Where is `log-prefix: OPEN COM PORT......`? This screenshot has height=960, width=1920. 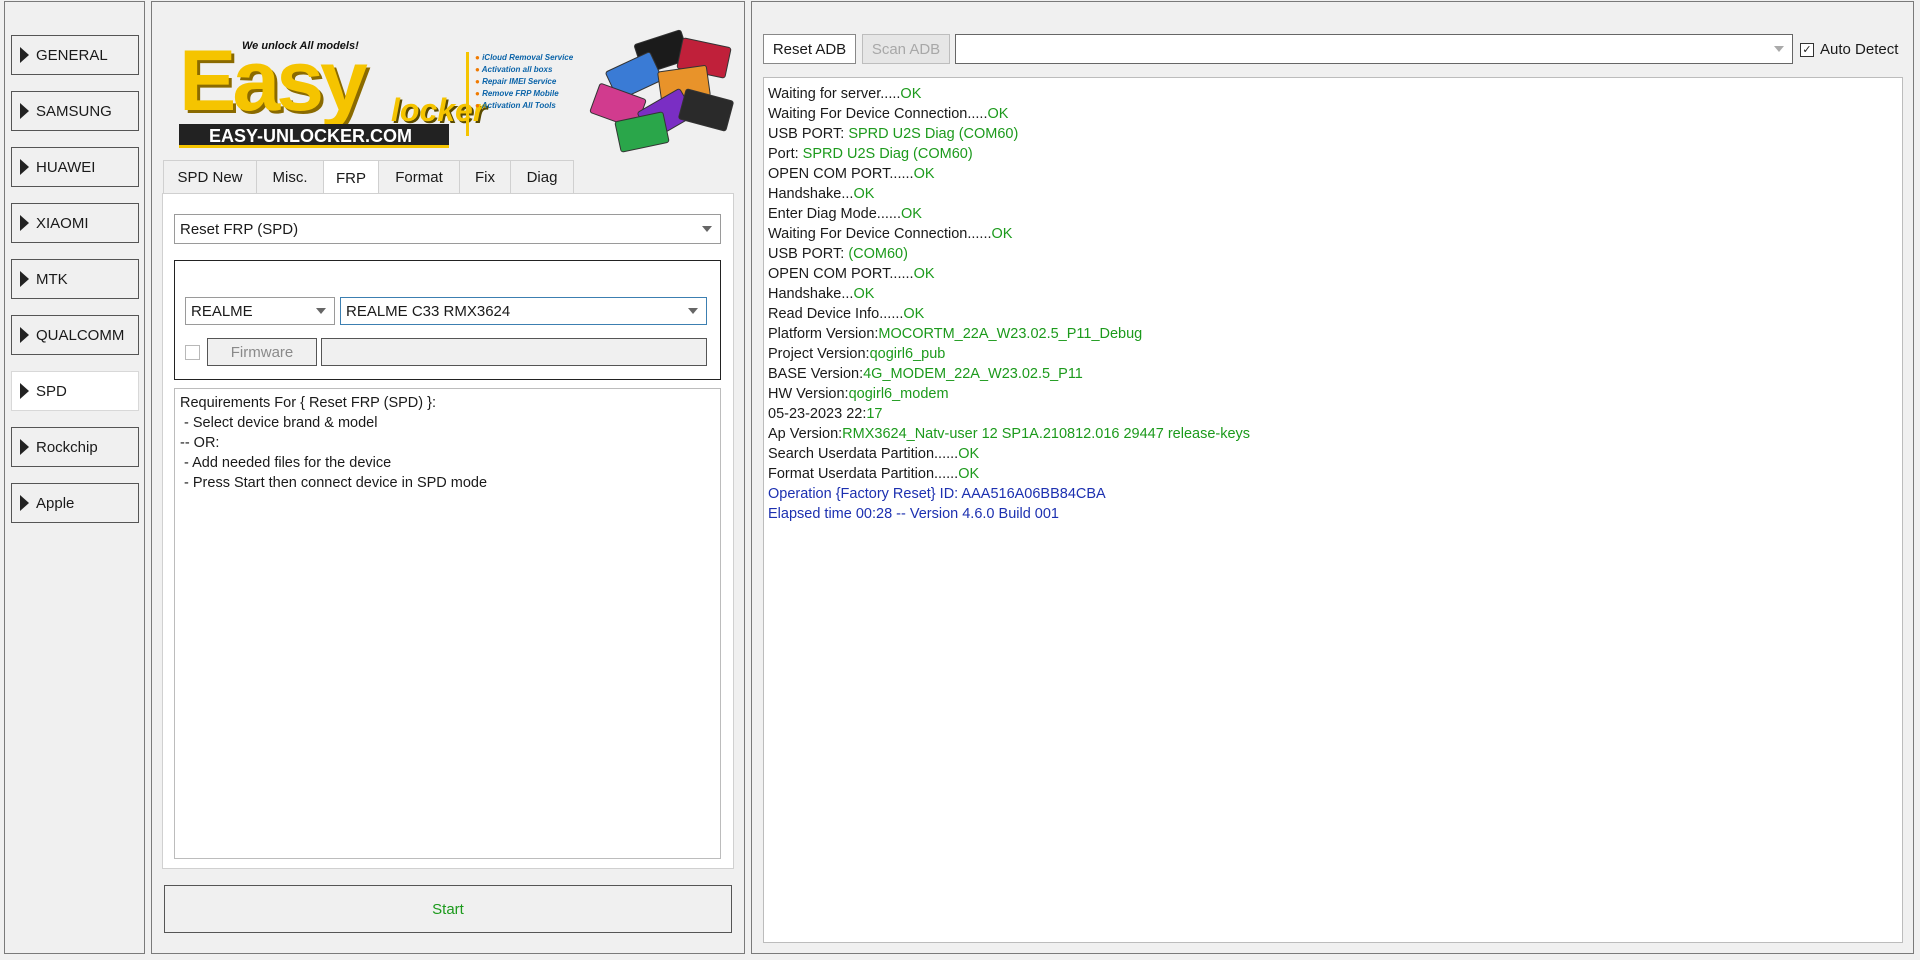 log-prefix: OPEN COM PORT...... is located at coordinates (841, 274).